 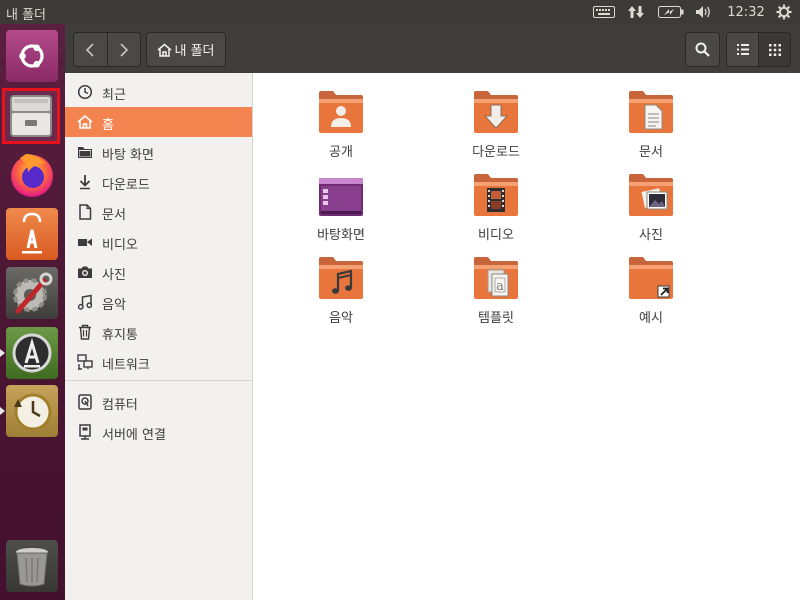 I want to click on path-bar-label: 내 폴더, so click(x=194, y=51).